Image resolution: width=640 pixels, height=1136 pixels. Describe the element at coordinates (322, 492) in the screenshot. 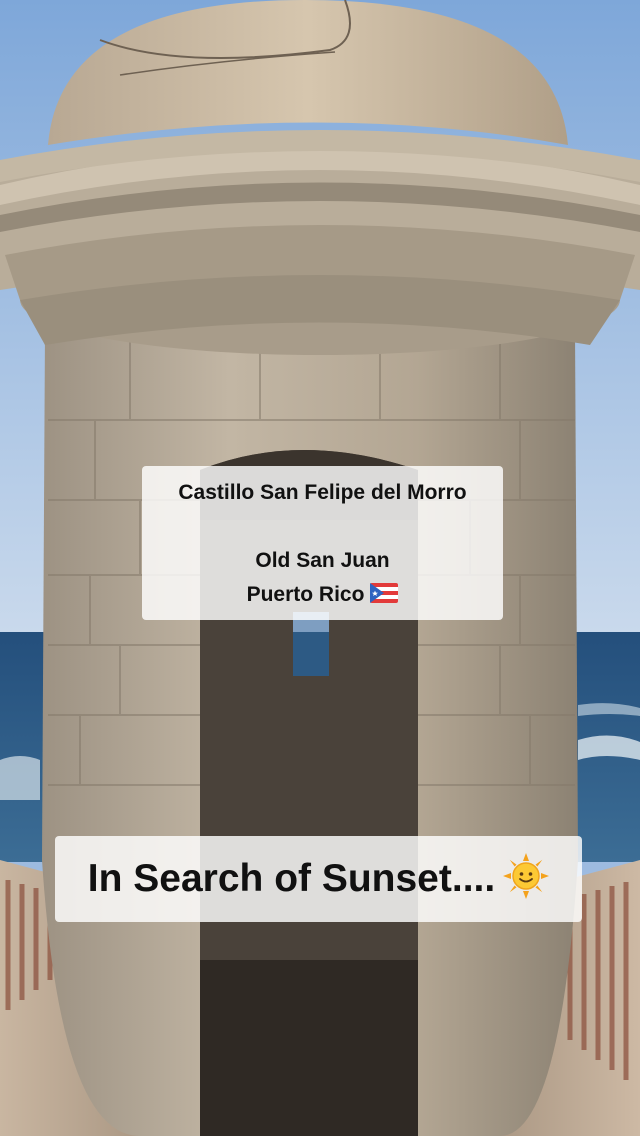

I see `location-title: Castillo San Felipe del Morro` at that location.